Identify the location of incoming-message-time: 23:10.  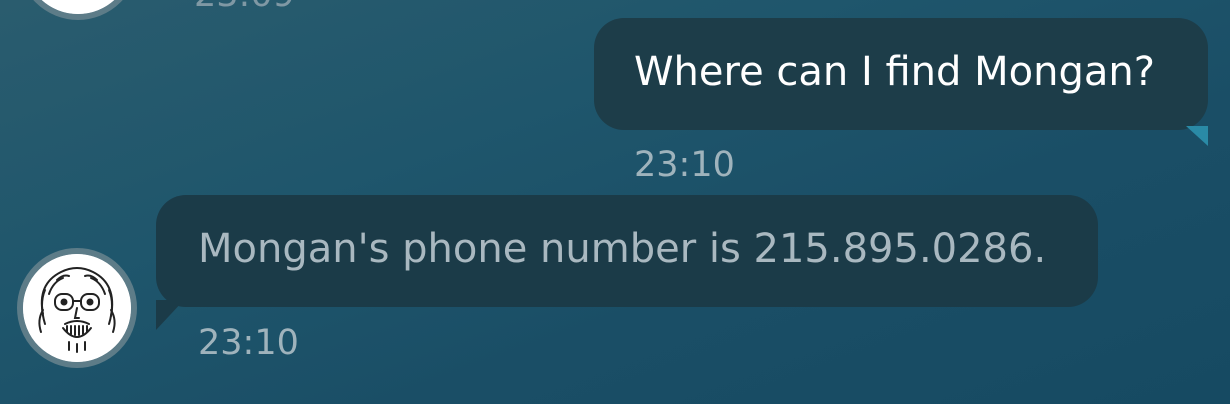
(248, 343).